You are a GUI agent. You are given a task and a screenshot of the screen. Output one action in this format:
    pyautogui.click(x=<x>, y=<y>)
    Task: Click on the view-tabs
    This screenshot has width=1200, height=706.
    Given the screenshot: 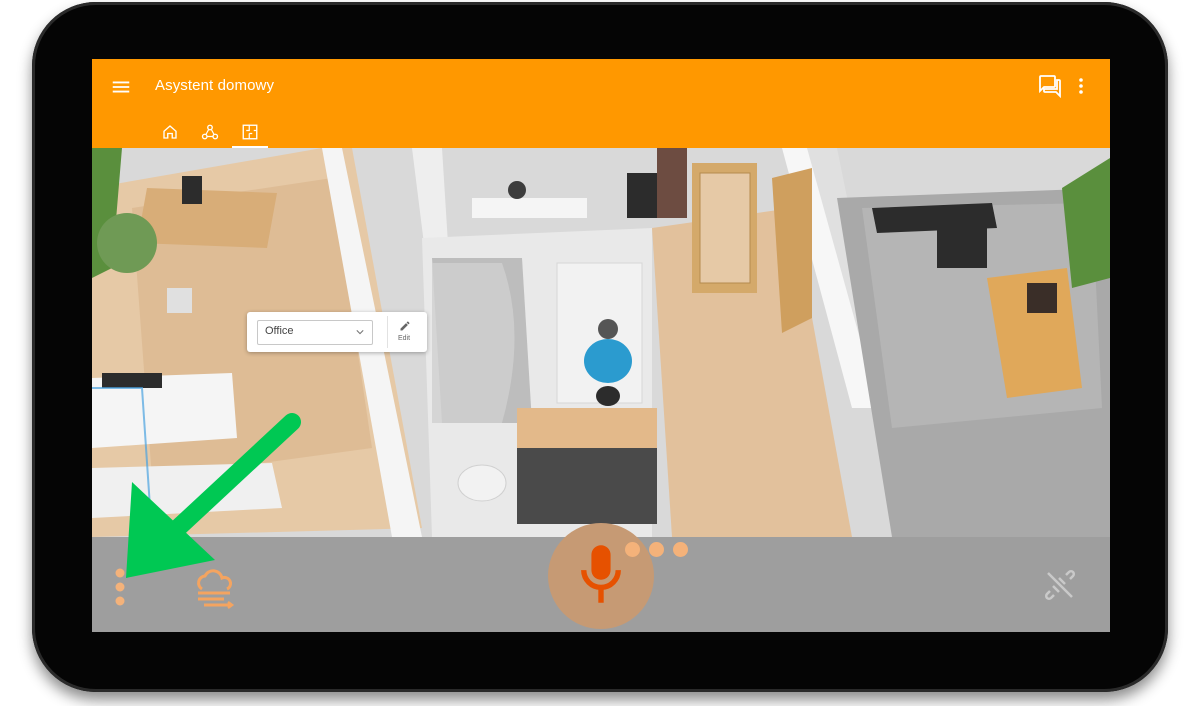 What is the action you would take?
    pyautogui.click(x=210, y=131)
    